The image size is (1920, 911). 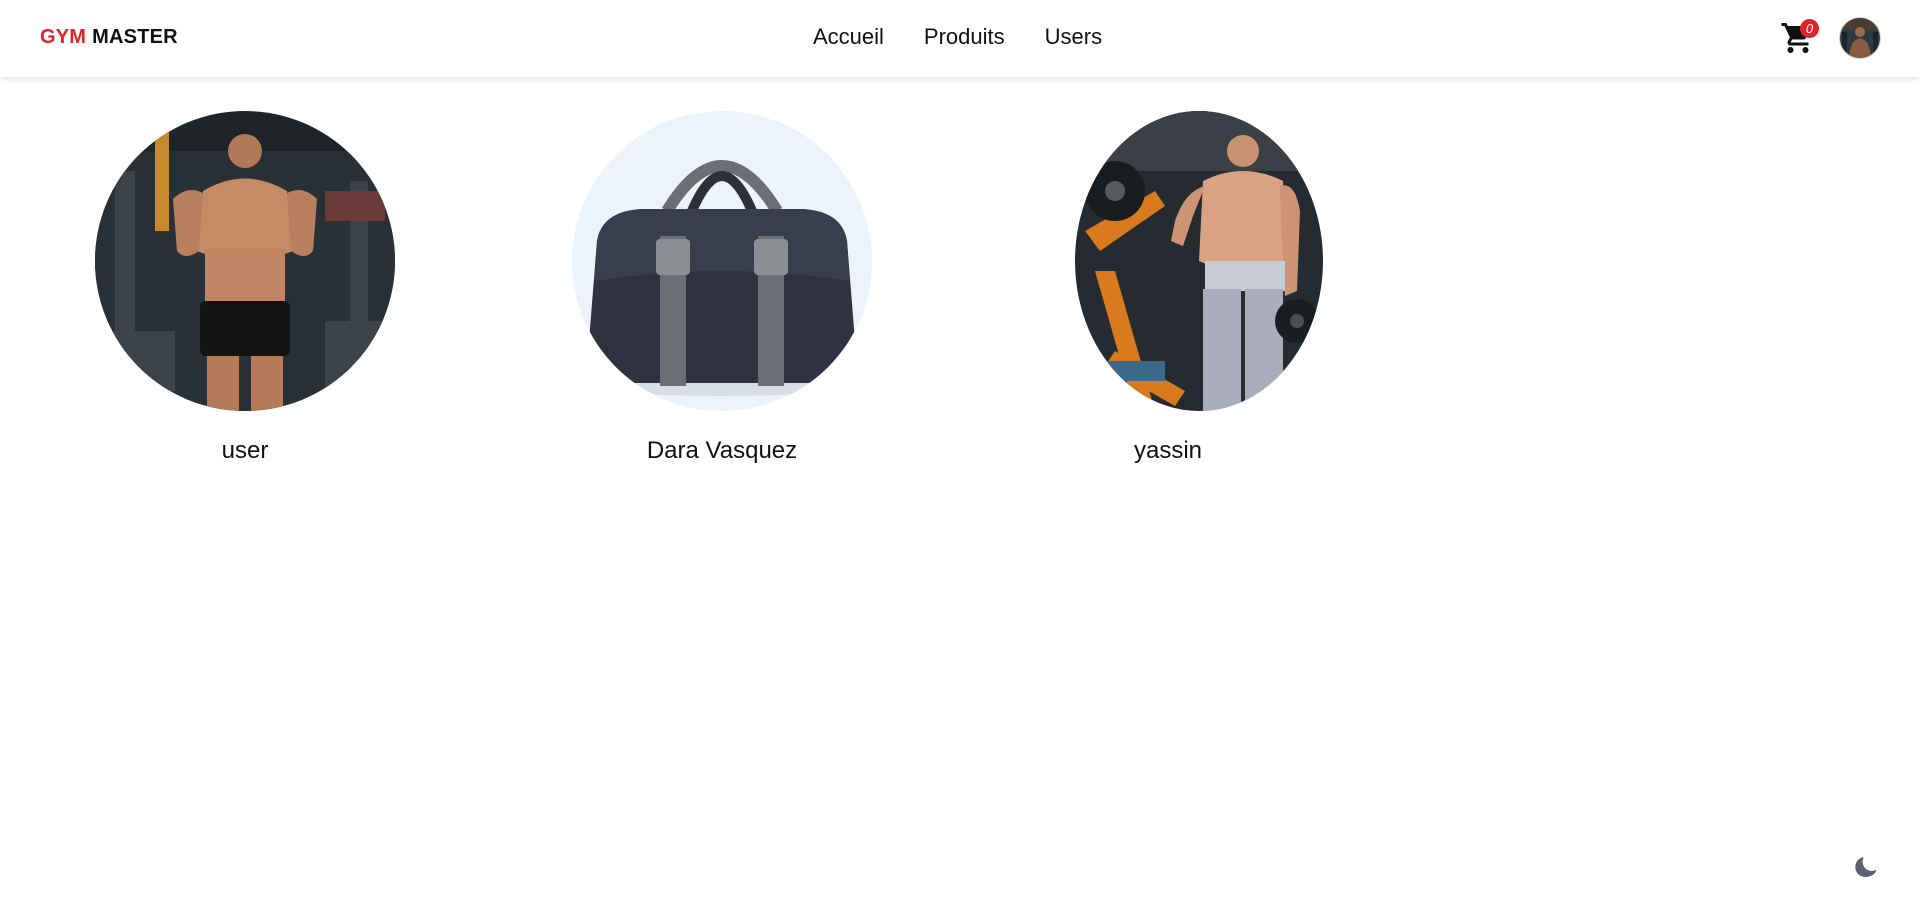 I want to click on cart-count-badge: 0, so click(x=1809, y=28).